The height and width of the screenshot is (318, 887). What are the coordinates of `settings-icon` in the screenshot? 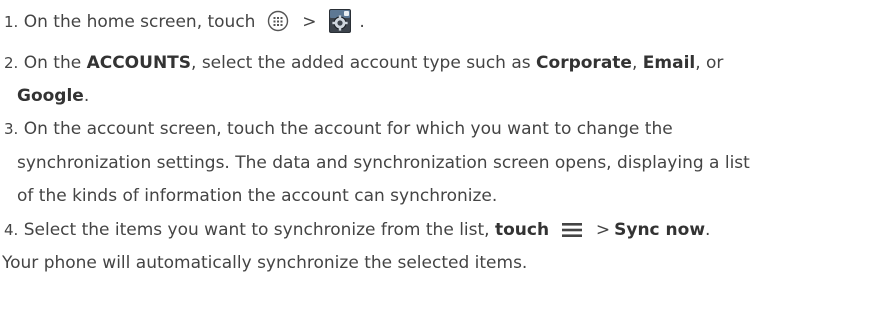 It's located at (340, 23).